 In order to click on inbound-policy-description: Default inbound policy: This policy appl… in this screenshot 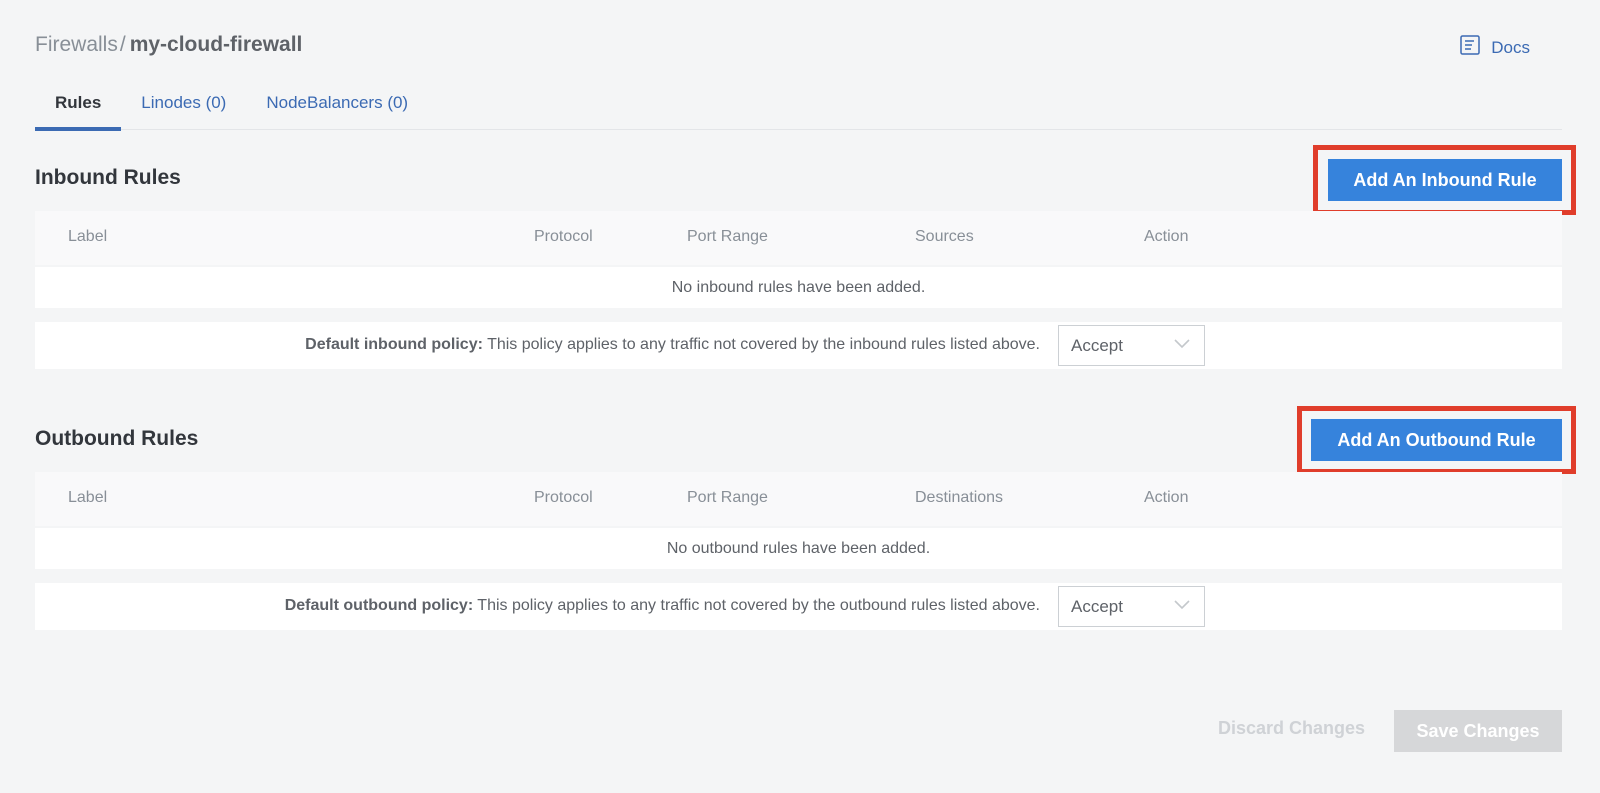, I will do `click(672, 345)`.